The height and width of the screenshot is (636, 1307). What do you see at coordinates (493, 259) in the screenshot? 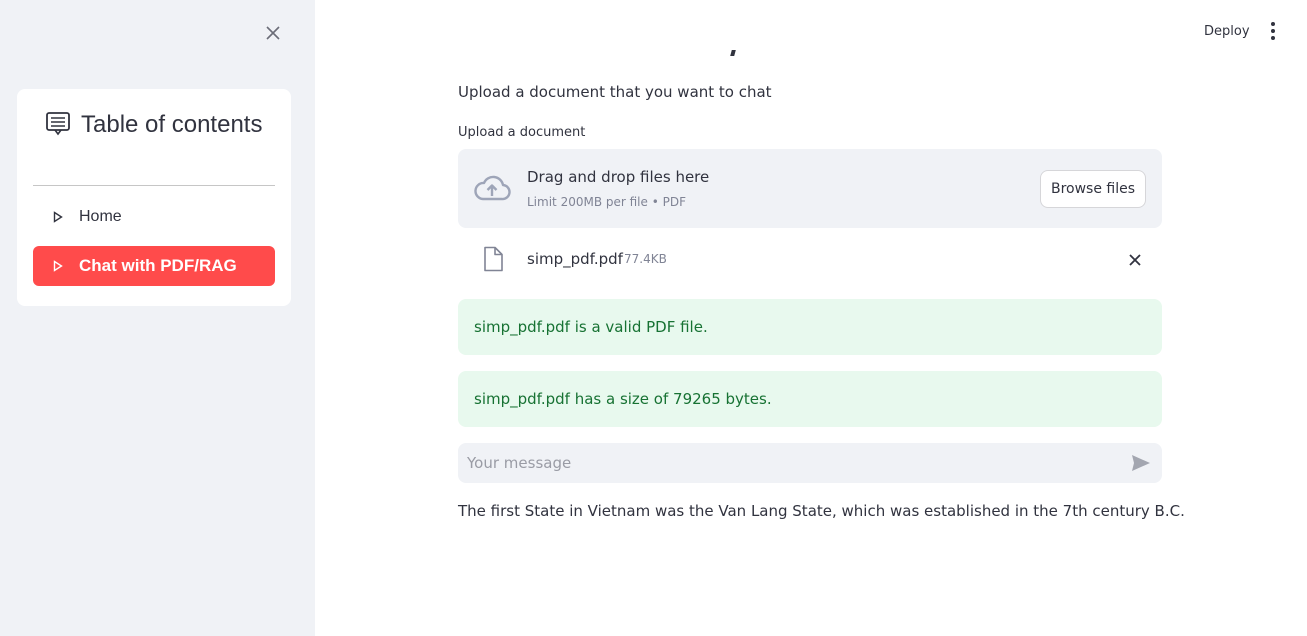
I see `file-icon` at bounding box center [493, 259].